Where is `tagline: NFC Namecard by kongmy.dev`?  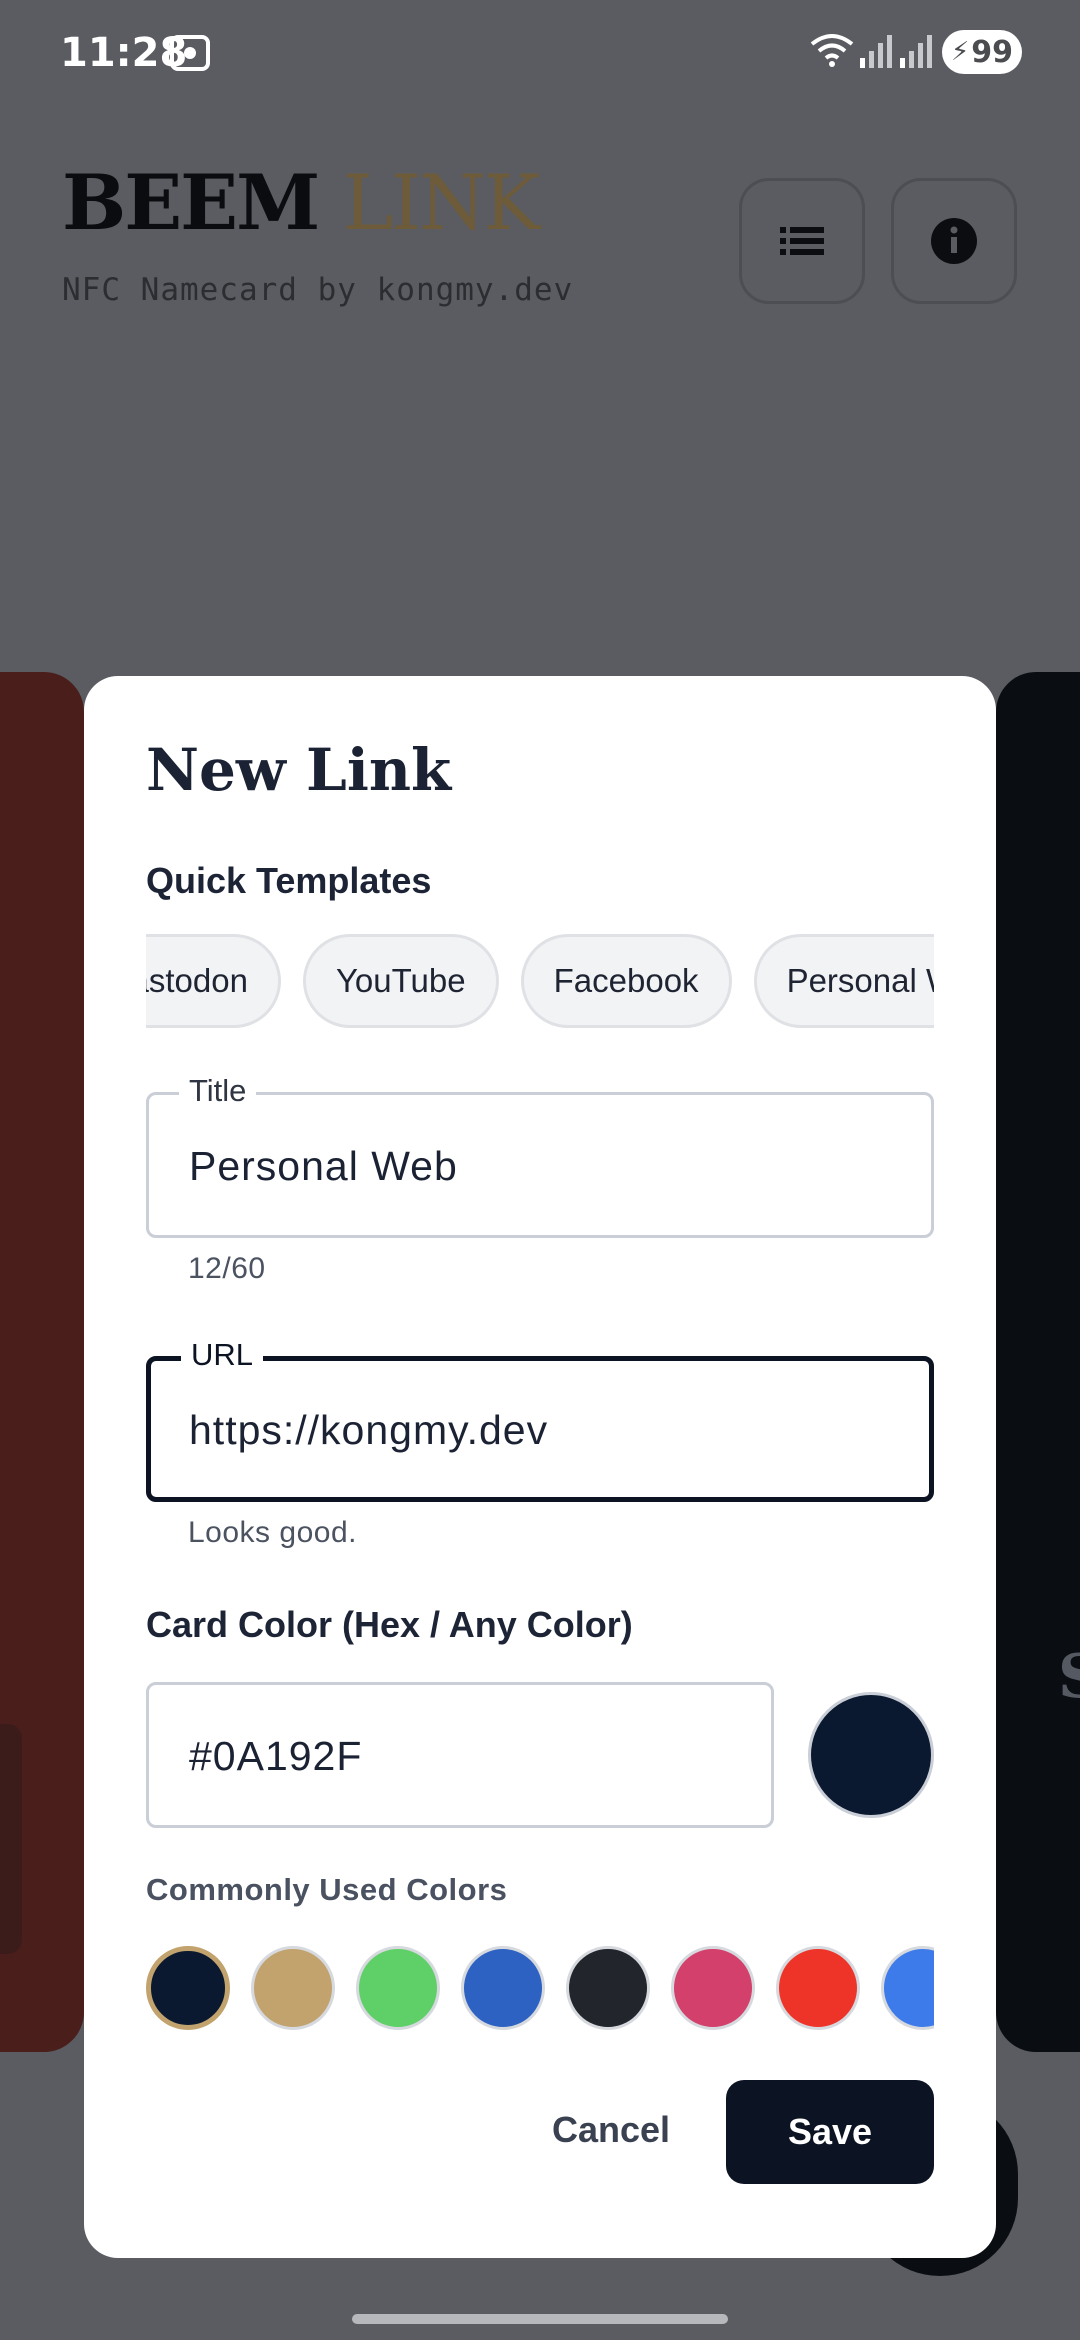
tagline: NFC Namecard by kongmy.dev is located at coordinates (318, 290).